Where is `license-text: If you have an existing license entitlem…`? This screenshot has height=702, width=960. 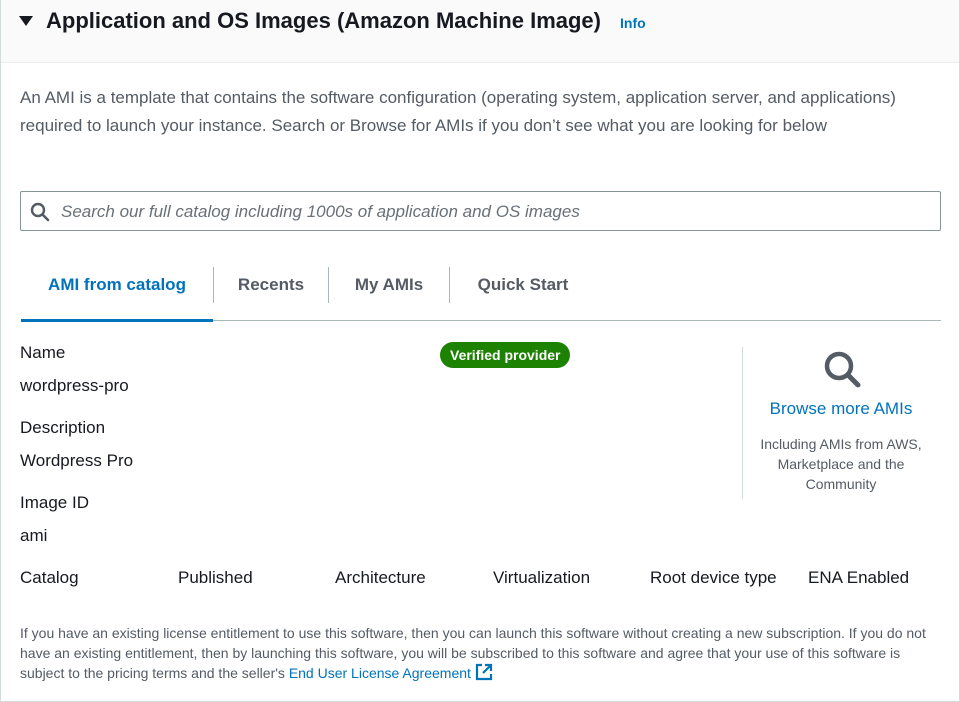
license-text: If you have an existing license entitlem… is located at coordinates (473, 653).